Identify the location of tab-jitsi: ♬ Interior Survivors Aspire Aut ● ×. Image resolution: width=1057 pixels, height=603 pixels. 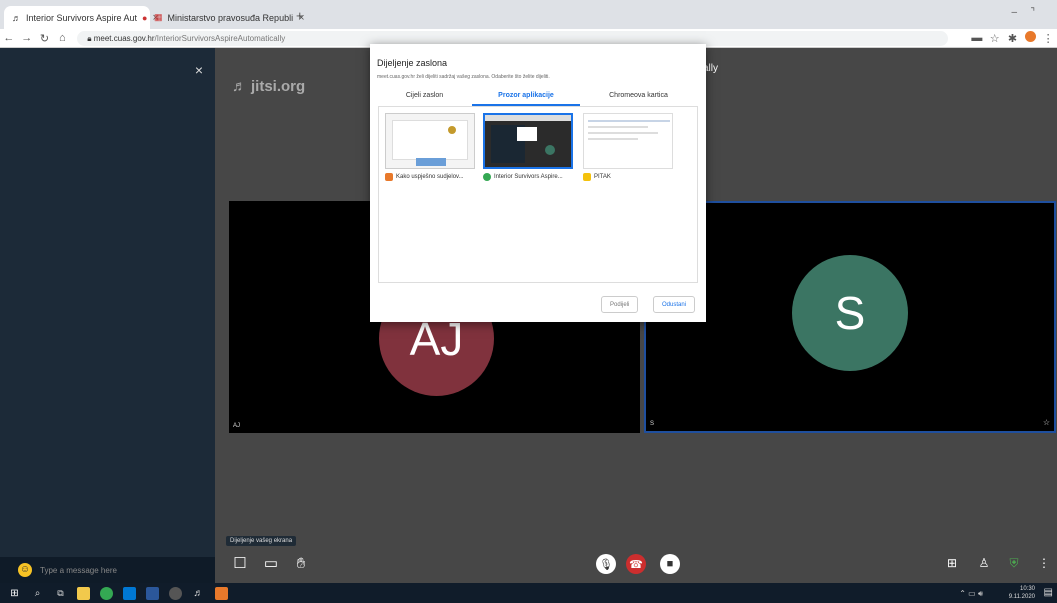
(81, 17).